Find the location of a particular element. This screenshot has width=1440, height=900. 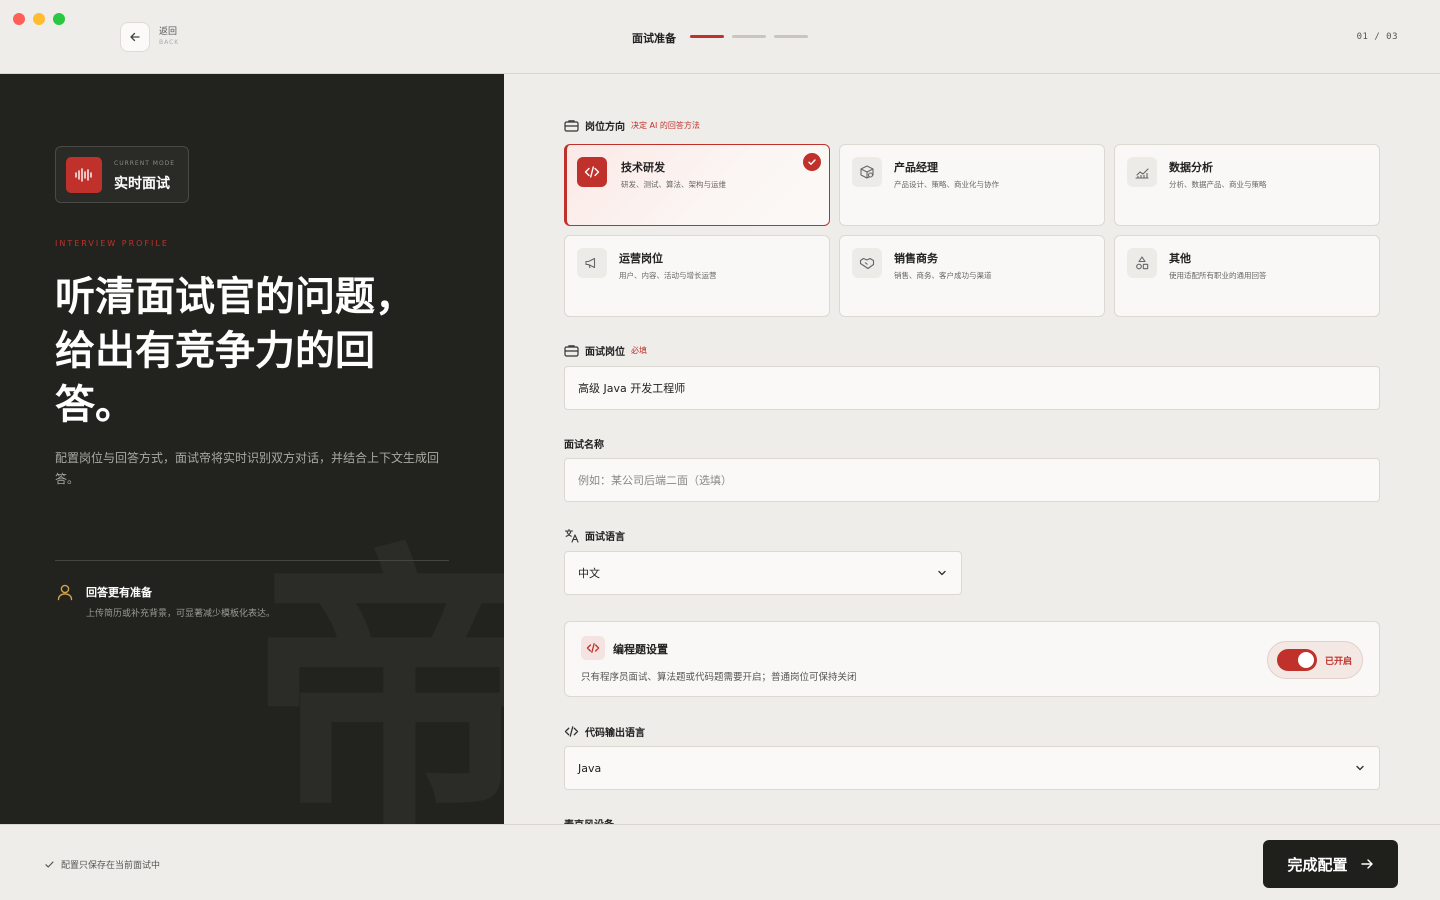

window-minimize-button is located at coordinates (39, 19).